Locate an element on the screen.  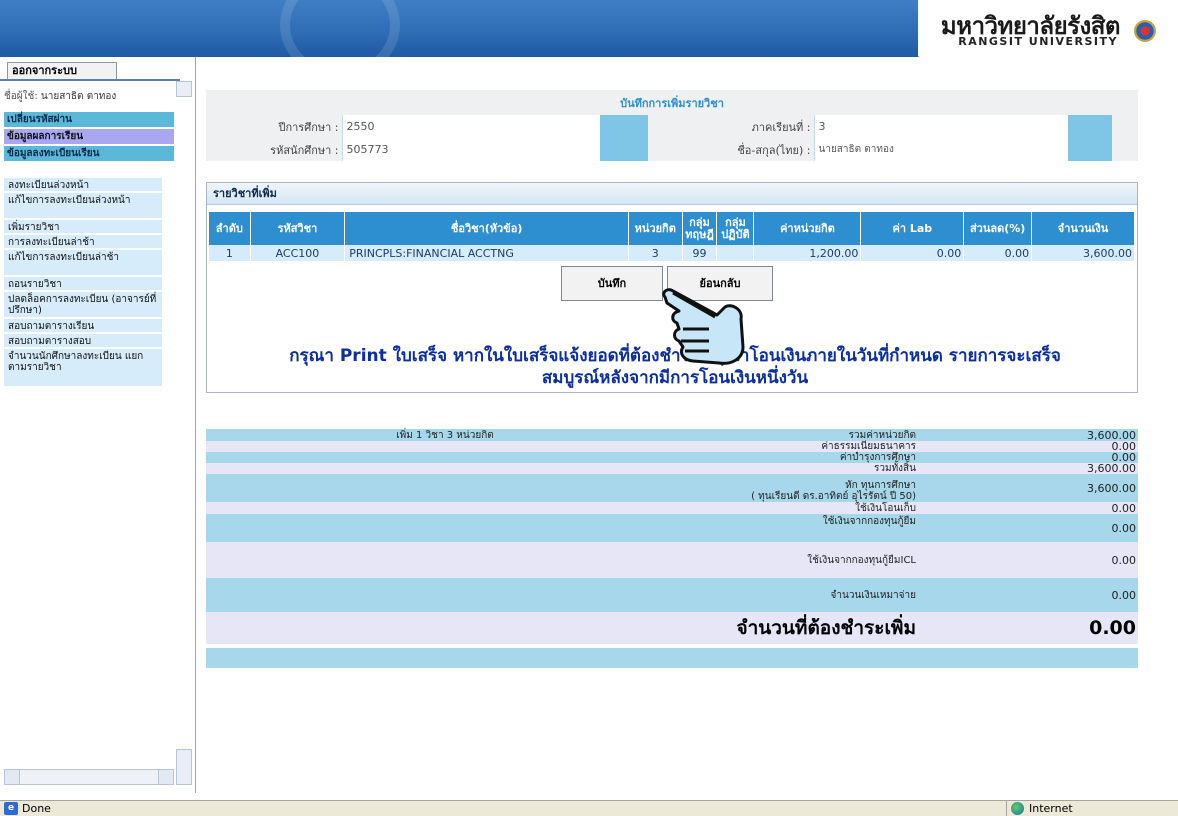
sidebar-item-class-schedule: สอบถามตารางเรียน is located at coordinates (83, 326).